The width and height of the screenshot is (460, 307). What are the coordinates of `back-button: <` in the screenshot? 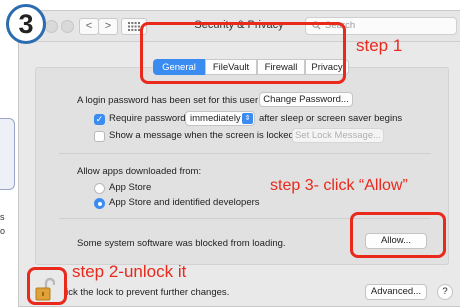 It's located at (89, 26).